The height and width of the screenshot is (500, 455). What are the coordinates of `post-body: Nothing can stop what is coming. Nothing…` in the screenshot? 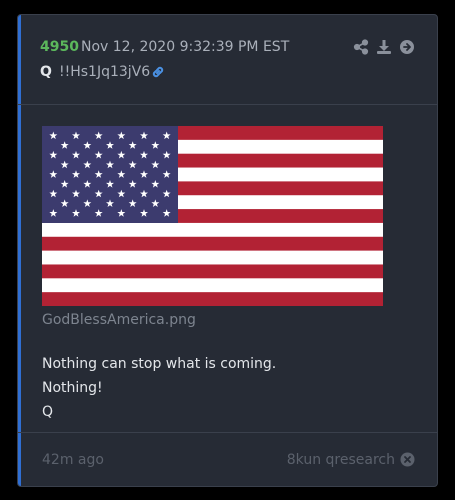 It's located at (159, 388).